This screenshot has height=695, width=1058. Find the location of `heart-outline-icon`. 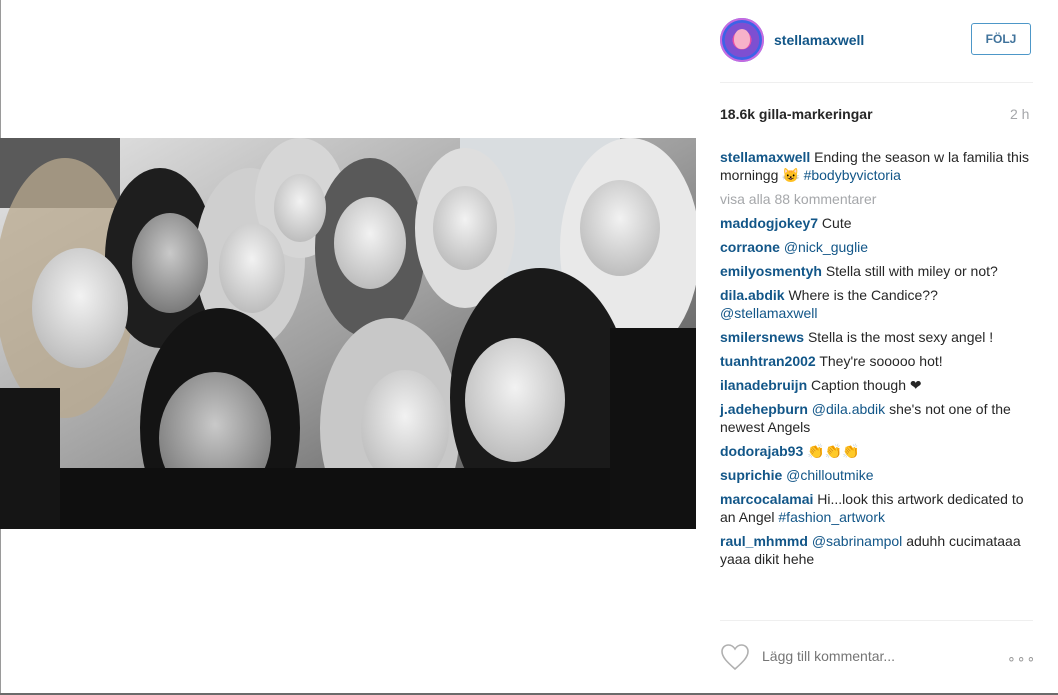

heart-outline-icon is located at coordinates (735, 657).